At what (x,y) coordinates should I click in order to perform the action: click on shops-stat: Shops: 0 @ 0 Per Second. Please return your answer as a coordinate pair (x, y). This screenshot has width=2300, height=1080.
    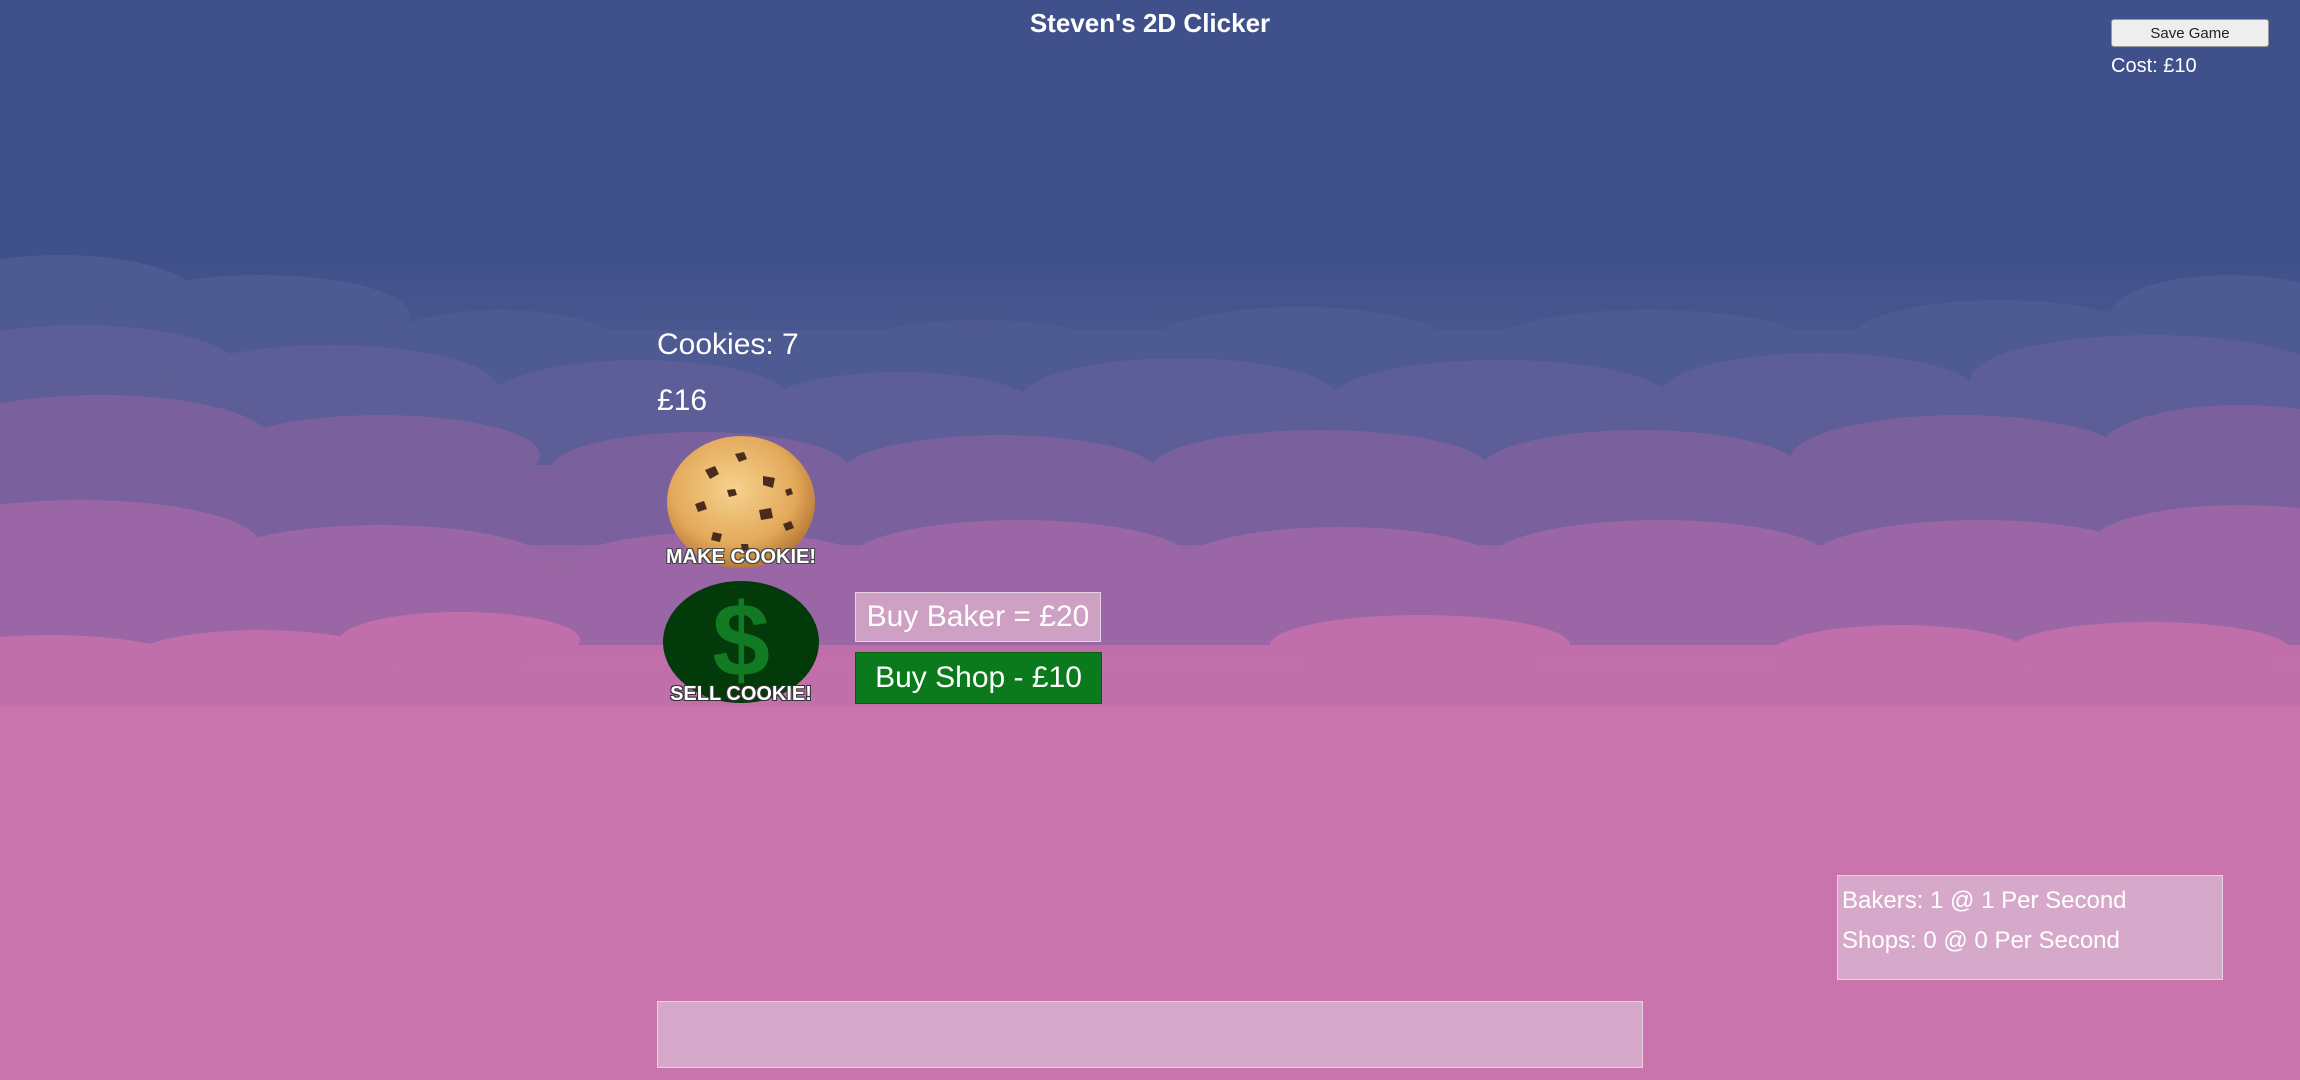
    Looking at the image, I should click on (1981, 940).